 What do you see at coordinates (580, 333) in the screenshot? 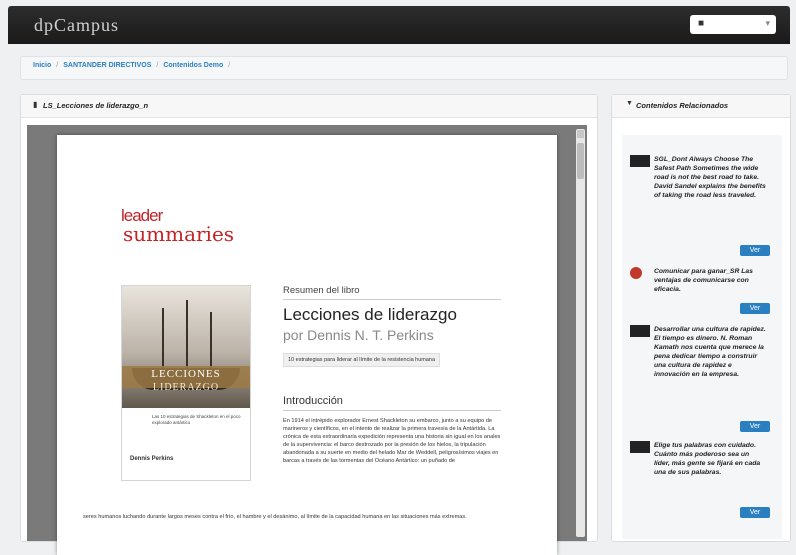
I see `viewer-scrollbar` at bounding box center [580, 333].